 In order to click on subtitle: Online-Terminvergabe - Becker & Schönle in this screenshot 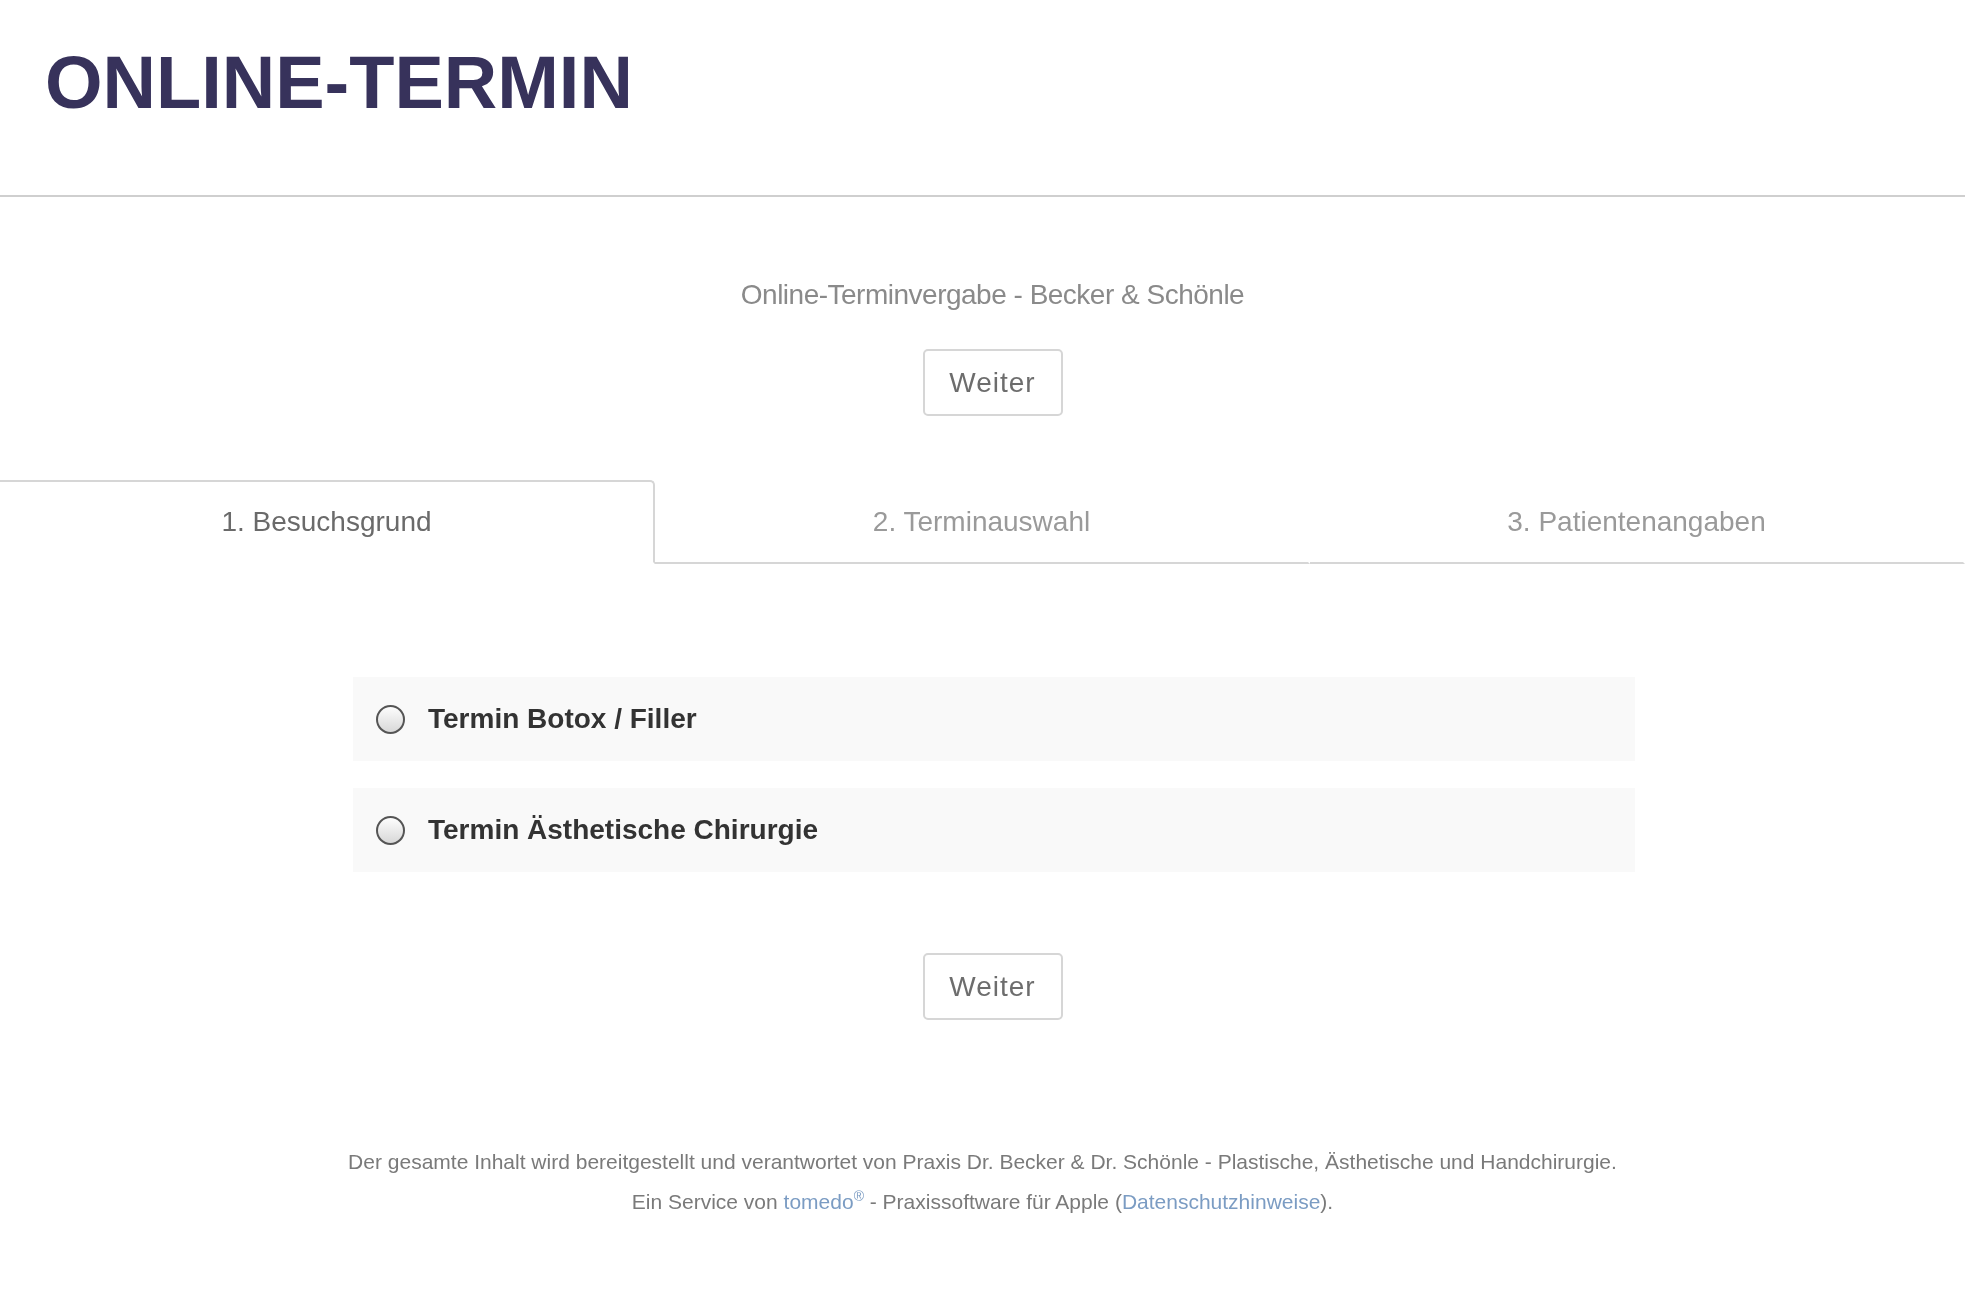, I will do `click(992, 295)`.